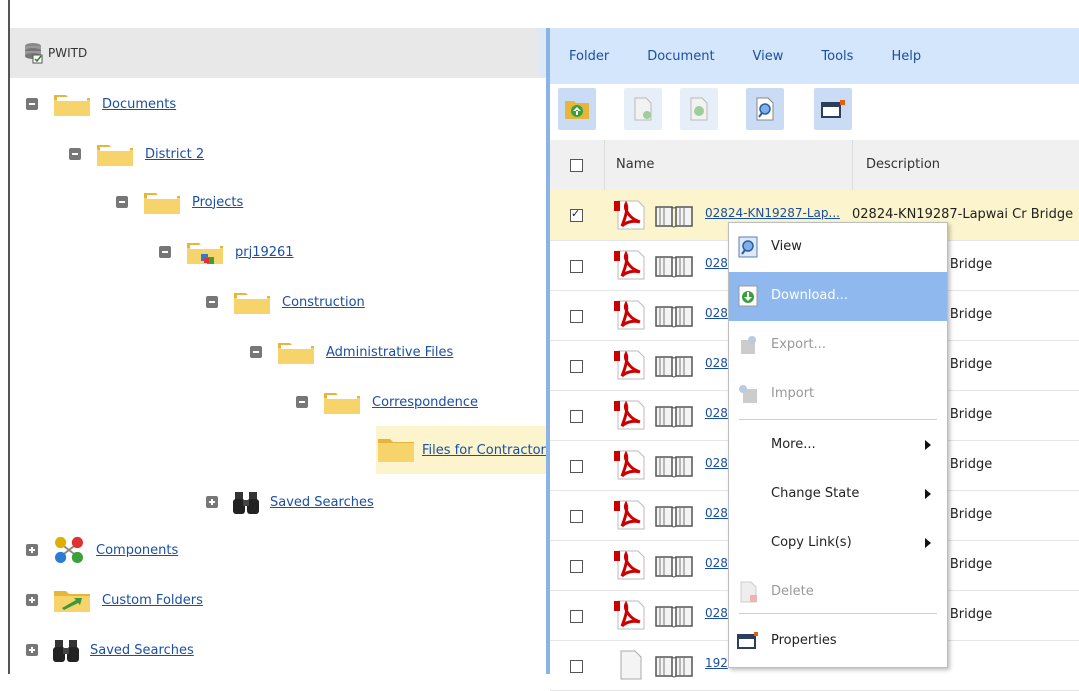  I want to click on splitter-handle, so click(542, 53).